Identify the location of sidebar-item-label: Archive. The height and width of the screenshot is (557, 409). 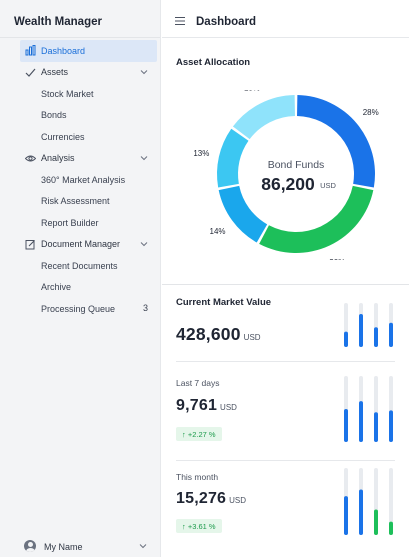
(56, 287).